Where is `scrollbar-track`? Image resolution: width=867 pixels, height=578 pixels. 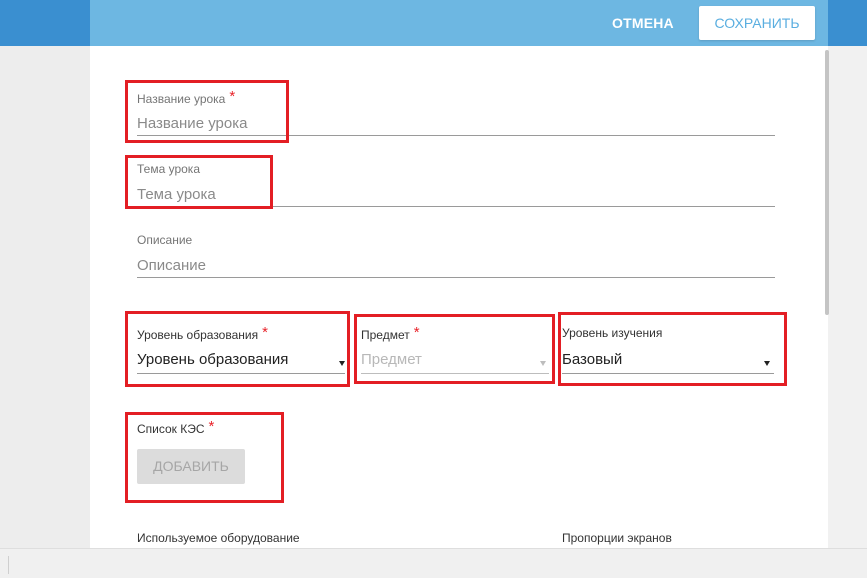
scrollbar-track is located at coordinates (847, 297).